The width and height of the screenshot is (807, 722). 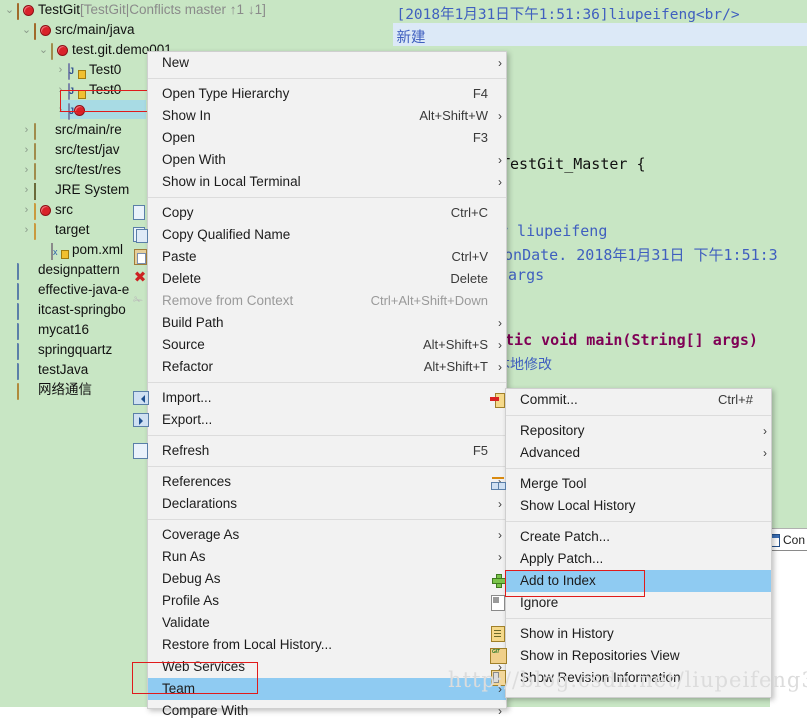 What do you see at coordinates (319, 235) in the screenshot?
I see `menu-item-copy-qualified-name: Copy Qualified Name` at bounding box center [319, 235].